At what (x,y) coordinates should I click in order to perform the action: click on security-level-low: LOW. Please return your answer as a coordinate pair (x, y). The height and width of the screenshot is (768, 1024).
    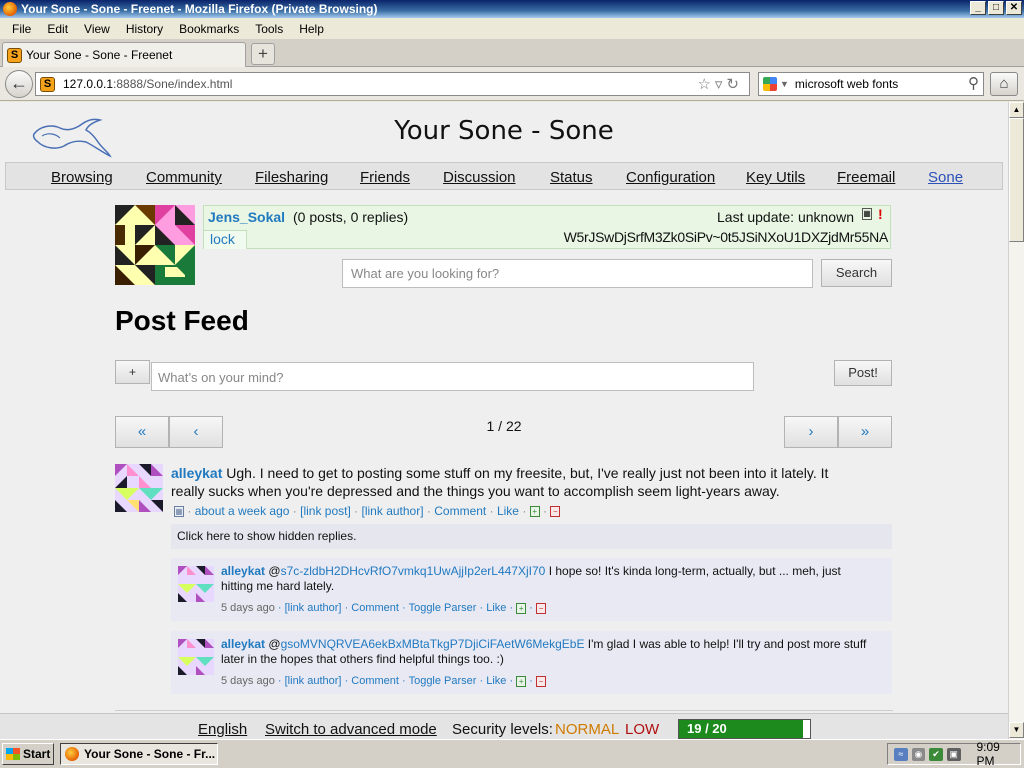
    Looking at the image, I should click on (642, 729).